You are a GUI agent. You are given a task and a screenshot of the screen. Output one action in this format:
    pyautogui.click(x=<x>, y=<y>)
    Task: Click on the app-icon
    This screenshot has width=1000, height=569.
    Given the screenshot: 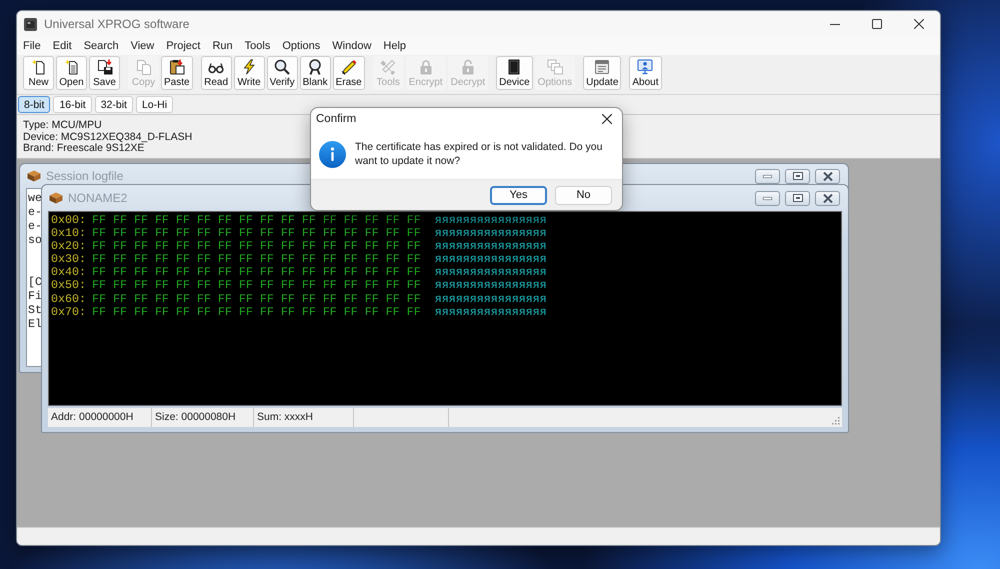 What is the action you would take?
    pyautogui.click(x=30, y=24)
    